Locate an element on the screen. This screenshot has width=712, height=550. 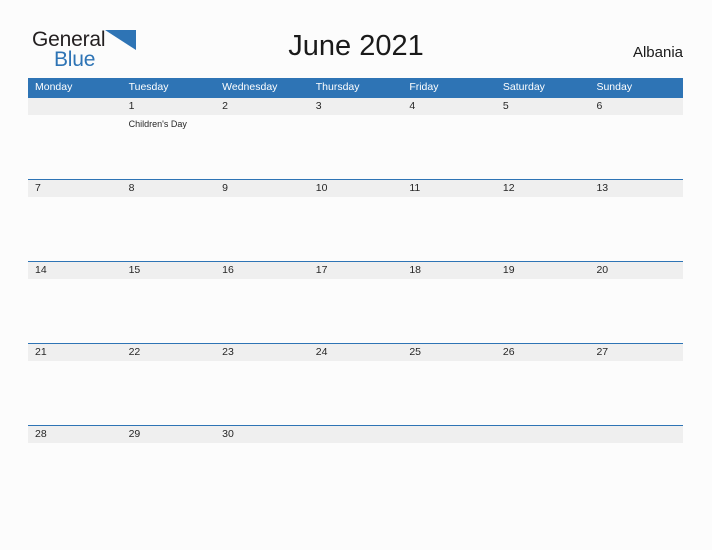
calendar-week-row: 14 15 16 17 18 19 20 is located at coordinates (355, 302).